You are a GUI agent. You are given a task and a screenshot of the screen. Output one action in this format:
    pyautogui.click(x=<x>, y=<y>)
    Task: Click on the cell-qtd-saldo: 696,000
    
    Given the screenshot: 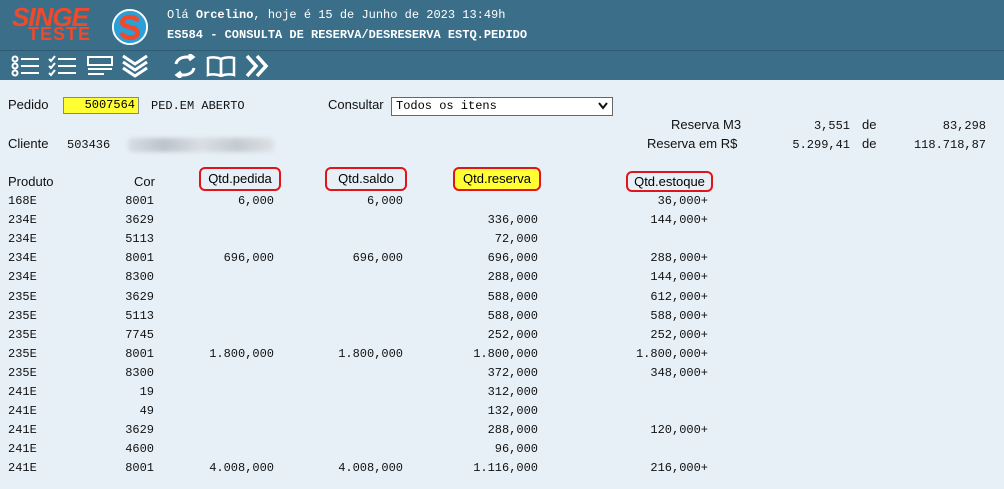 What is the action you would take?
    pyautogui.click(x=377, y=258)
    